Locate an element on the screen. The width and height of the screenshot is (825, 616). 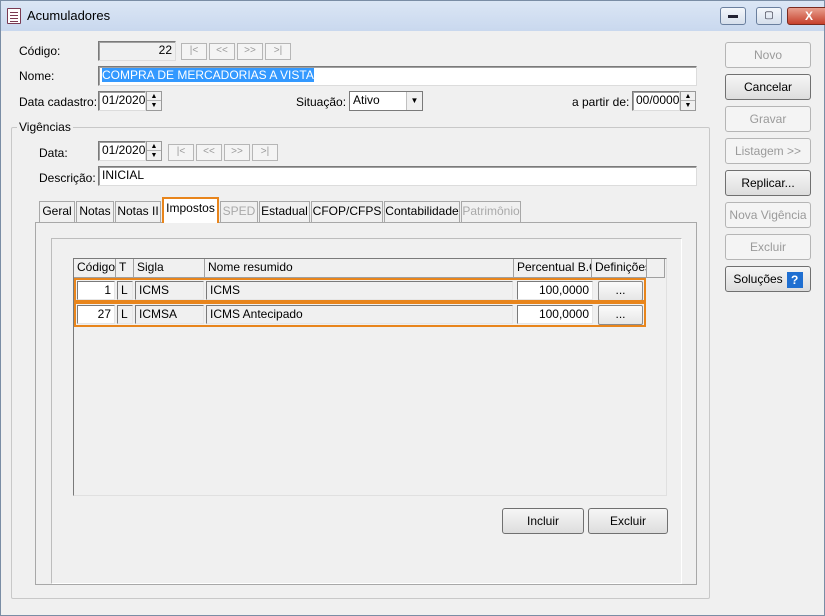
last-record-button: >| is located at coordinates (278, 51).